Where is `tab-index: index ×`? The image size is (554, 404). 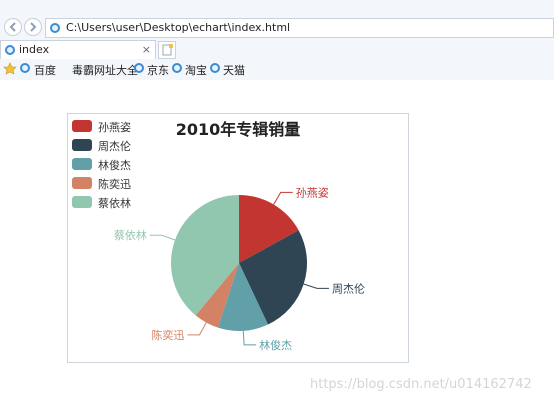 tab-index: index × is located at coordinates (78, 49).